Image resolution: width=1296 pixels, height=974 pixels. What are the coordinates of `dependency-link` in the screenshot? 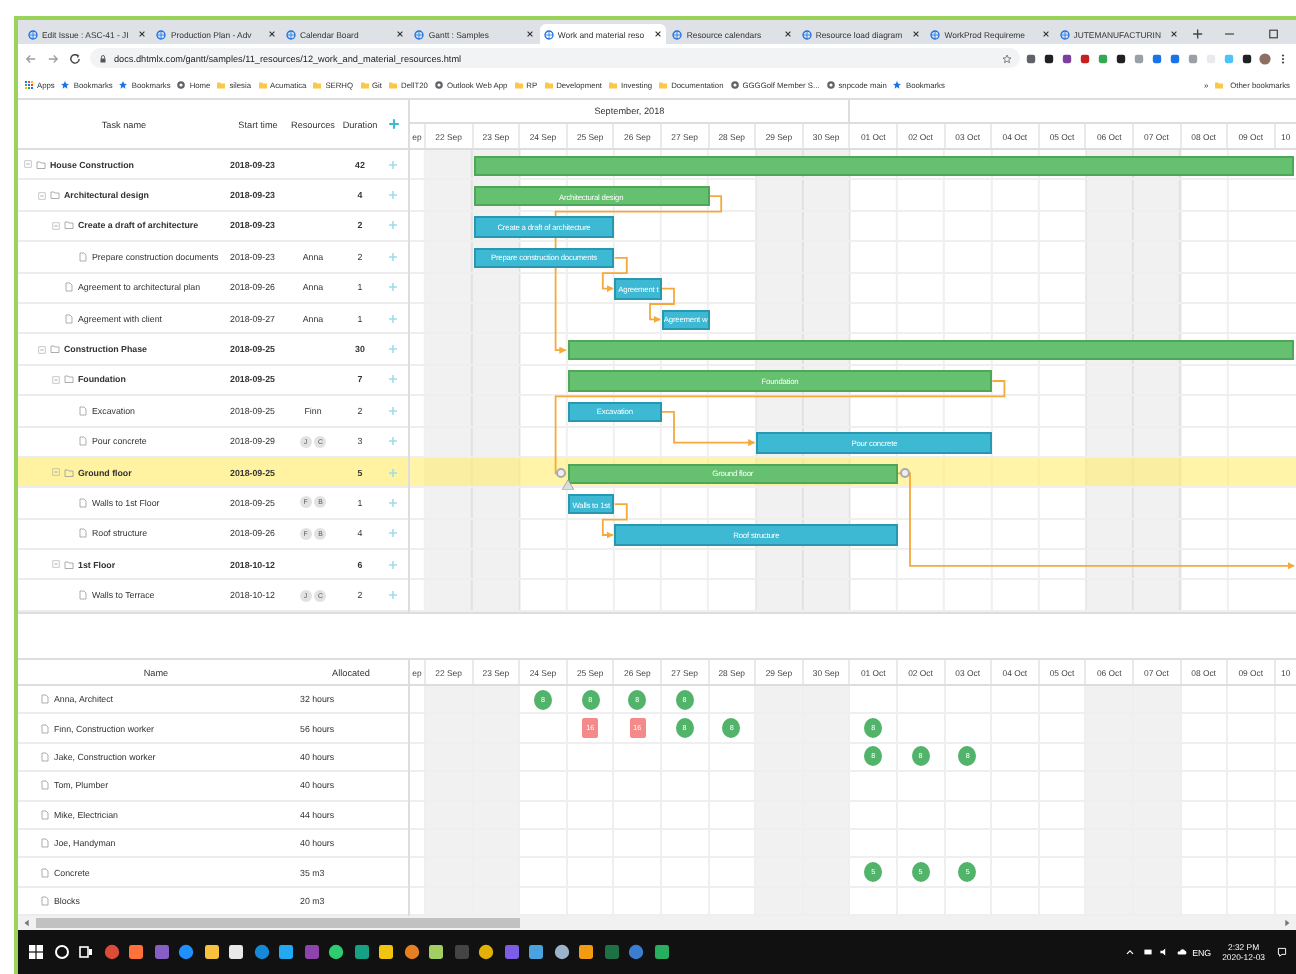 It's located at (614, 521).